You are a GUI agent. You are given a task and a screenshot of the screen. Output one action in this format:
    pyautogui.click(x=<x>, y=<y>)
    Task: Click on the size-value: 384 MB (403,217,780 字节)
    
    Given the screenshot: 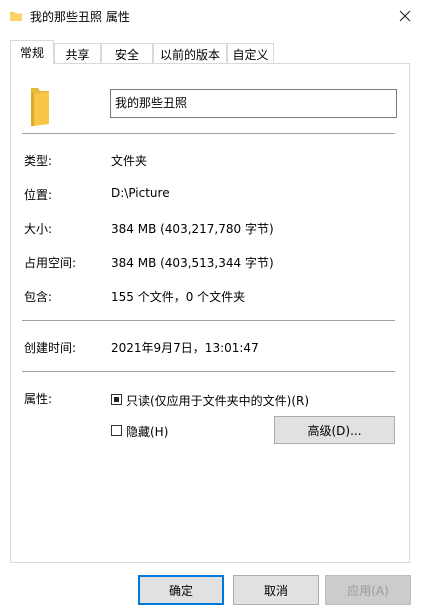 What is the action you would take?
    pyautogui.click(x=192, y=229)
    